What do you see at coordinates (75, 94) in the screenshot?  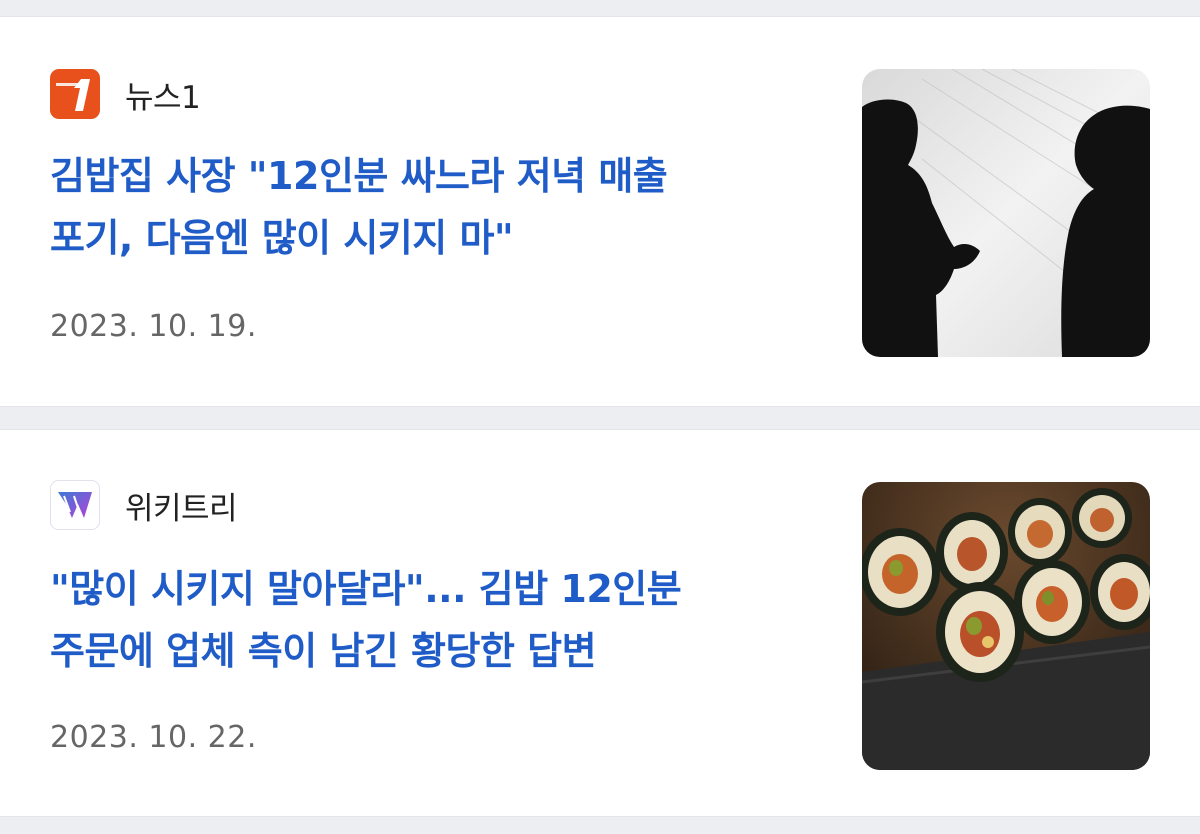 I see `news1-logo-icon` at bounding box center [75, 94].